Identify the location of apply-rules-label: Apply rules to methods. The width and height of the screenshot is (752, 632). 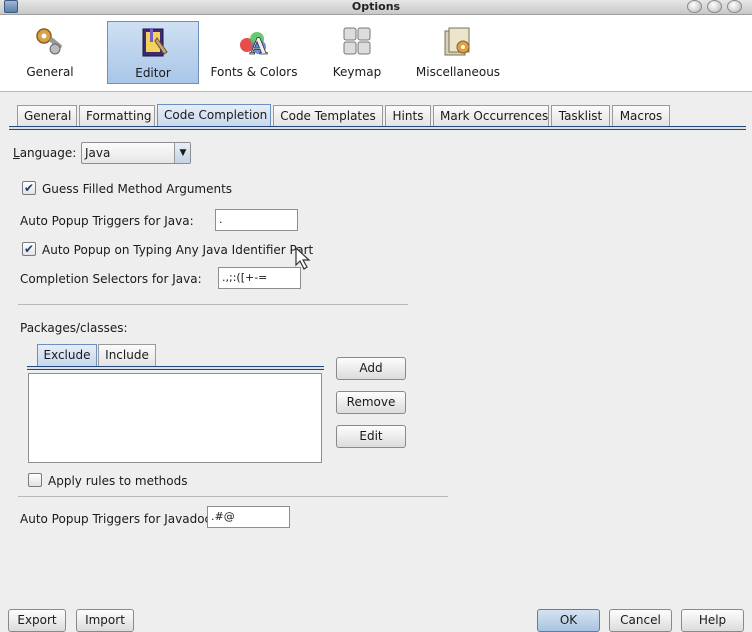
(118, 481).